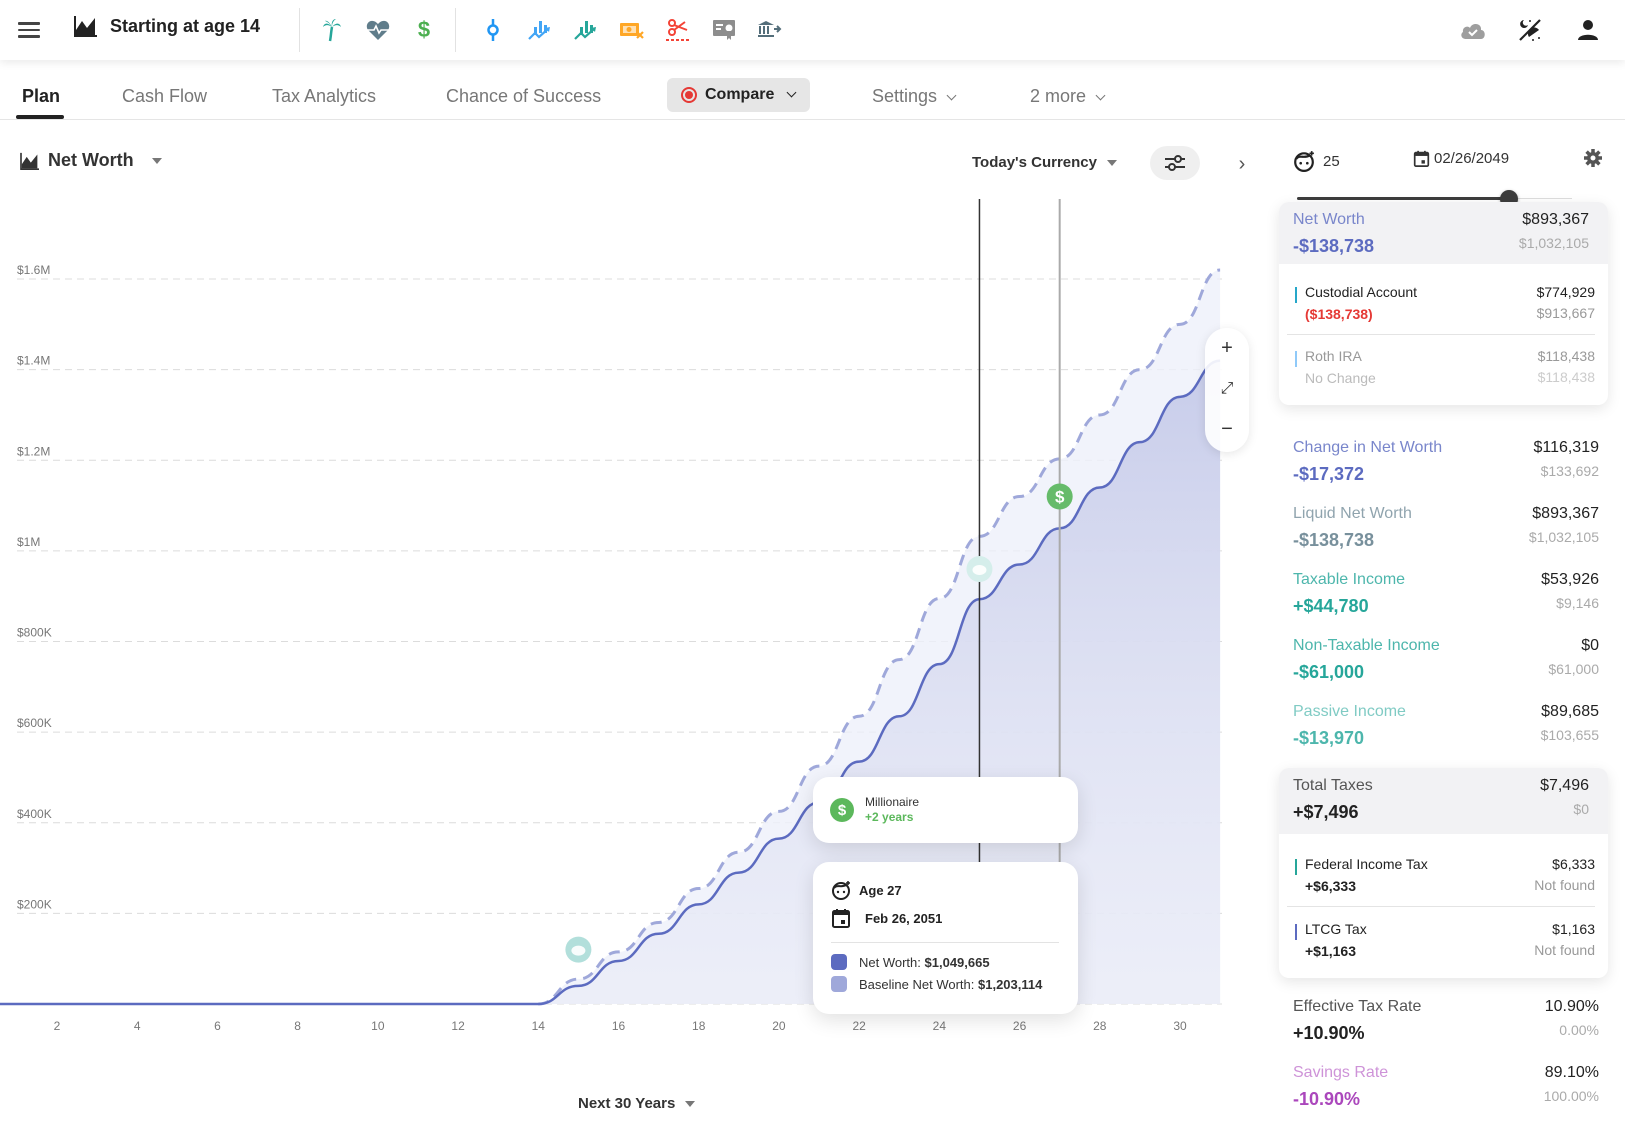  Describe the element at coordinates (892, 802) in the screenshot. I see `milestone-title: Millionaire` at that location.